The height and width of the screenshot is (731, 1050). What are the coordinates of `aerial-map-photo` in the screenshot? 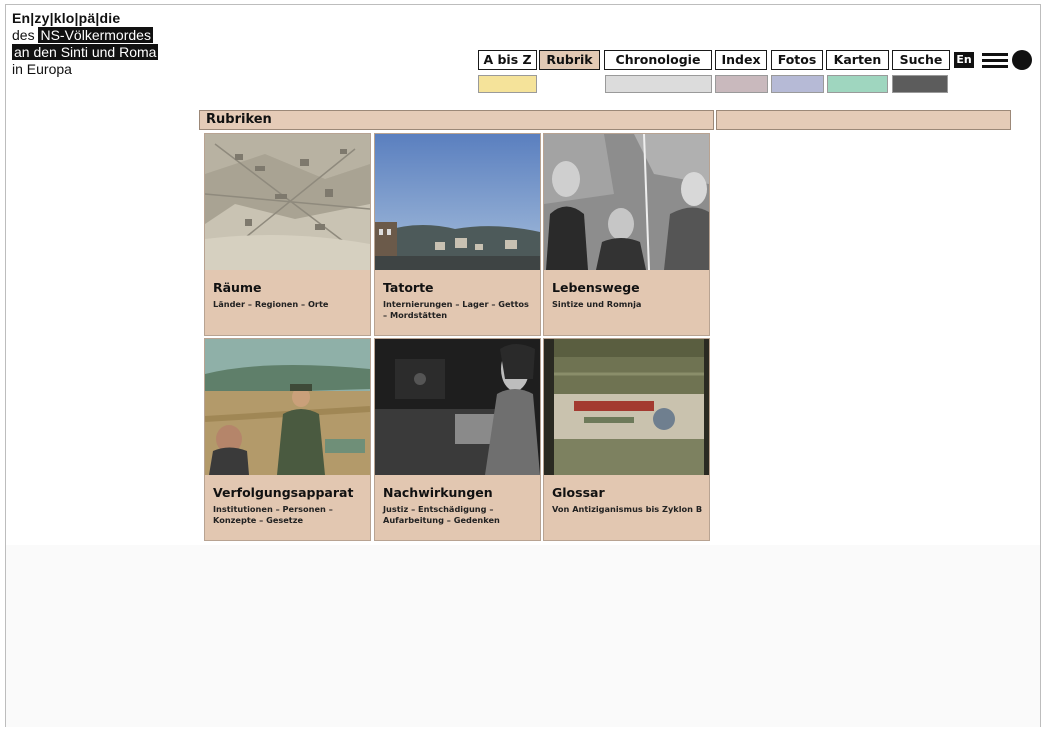 It's located at (287, 202).